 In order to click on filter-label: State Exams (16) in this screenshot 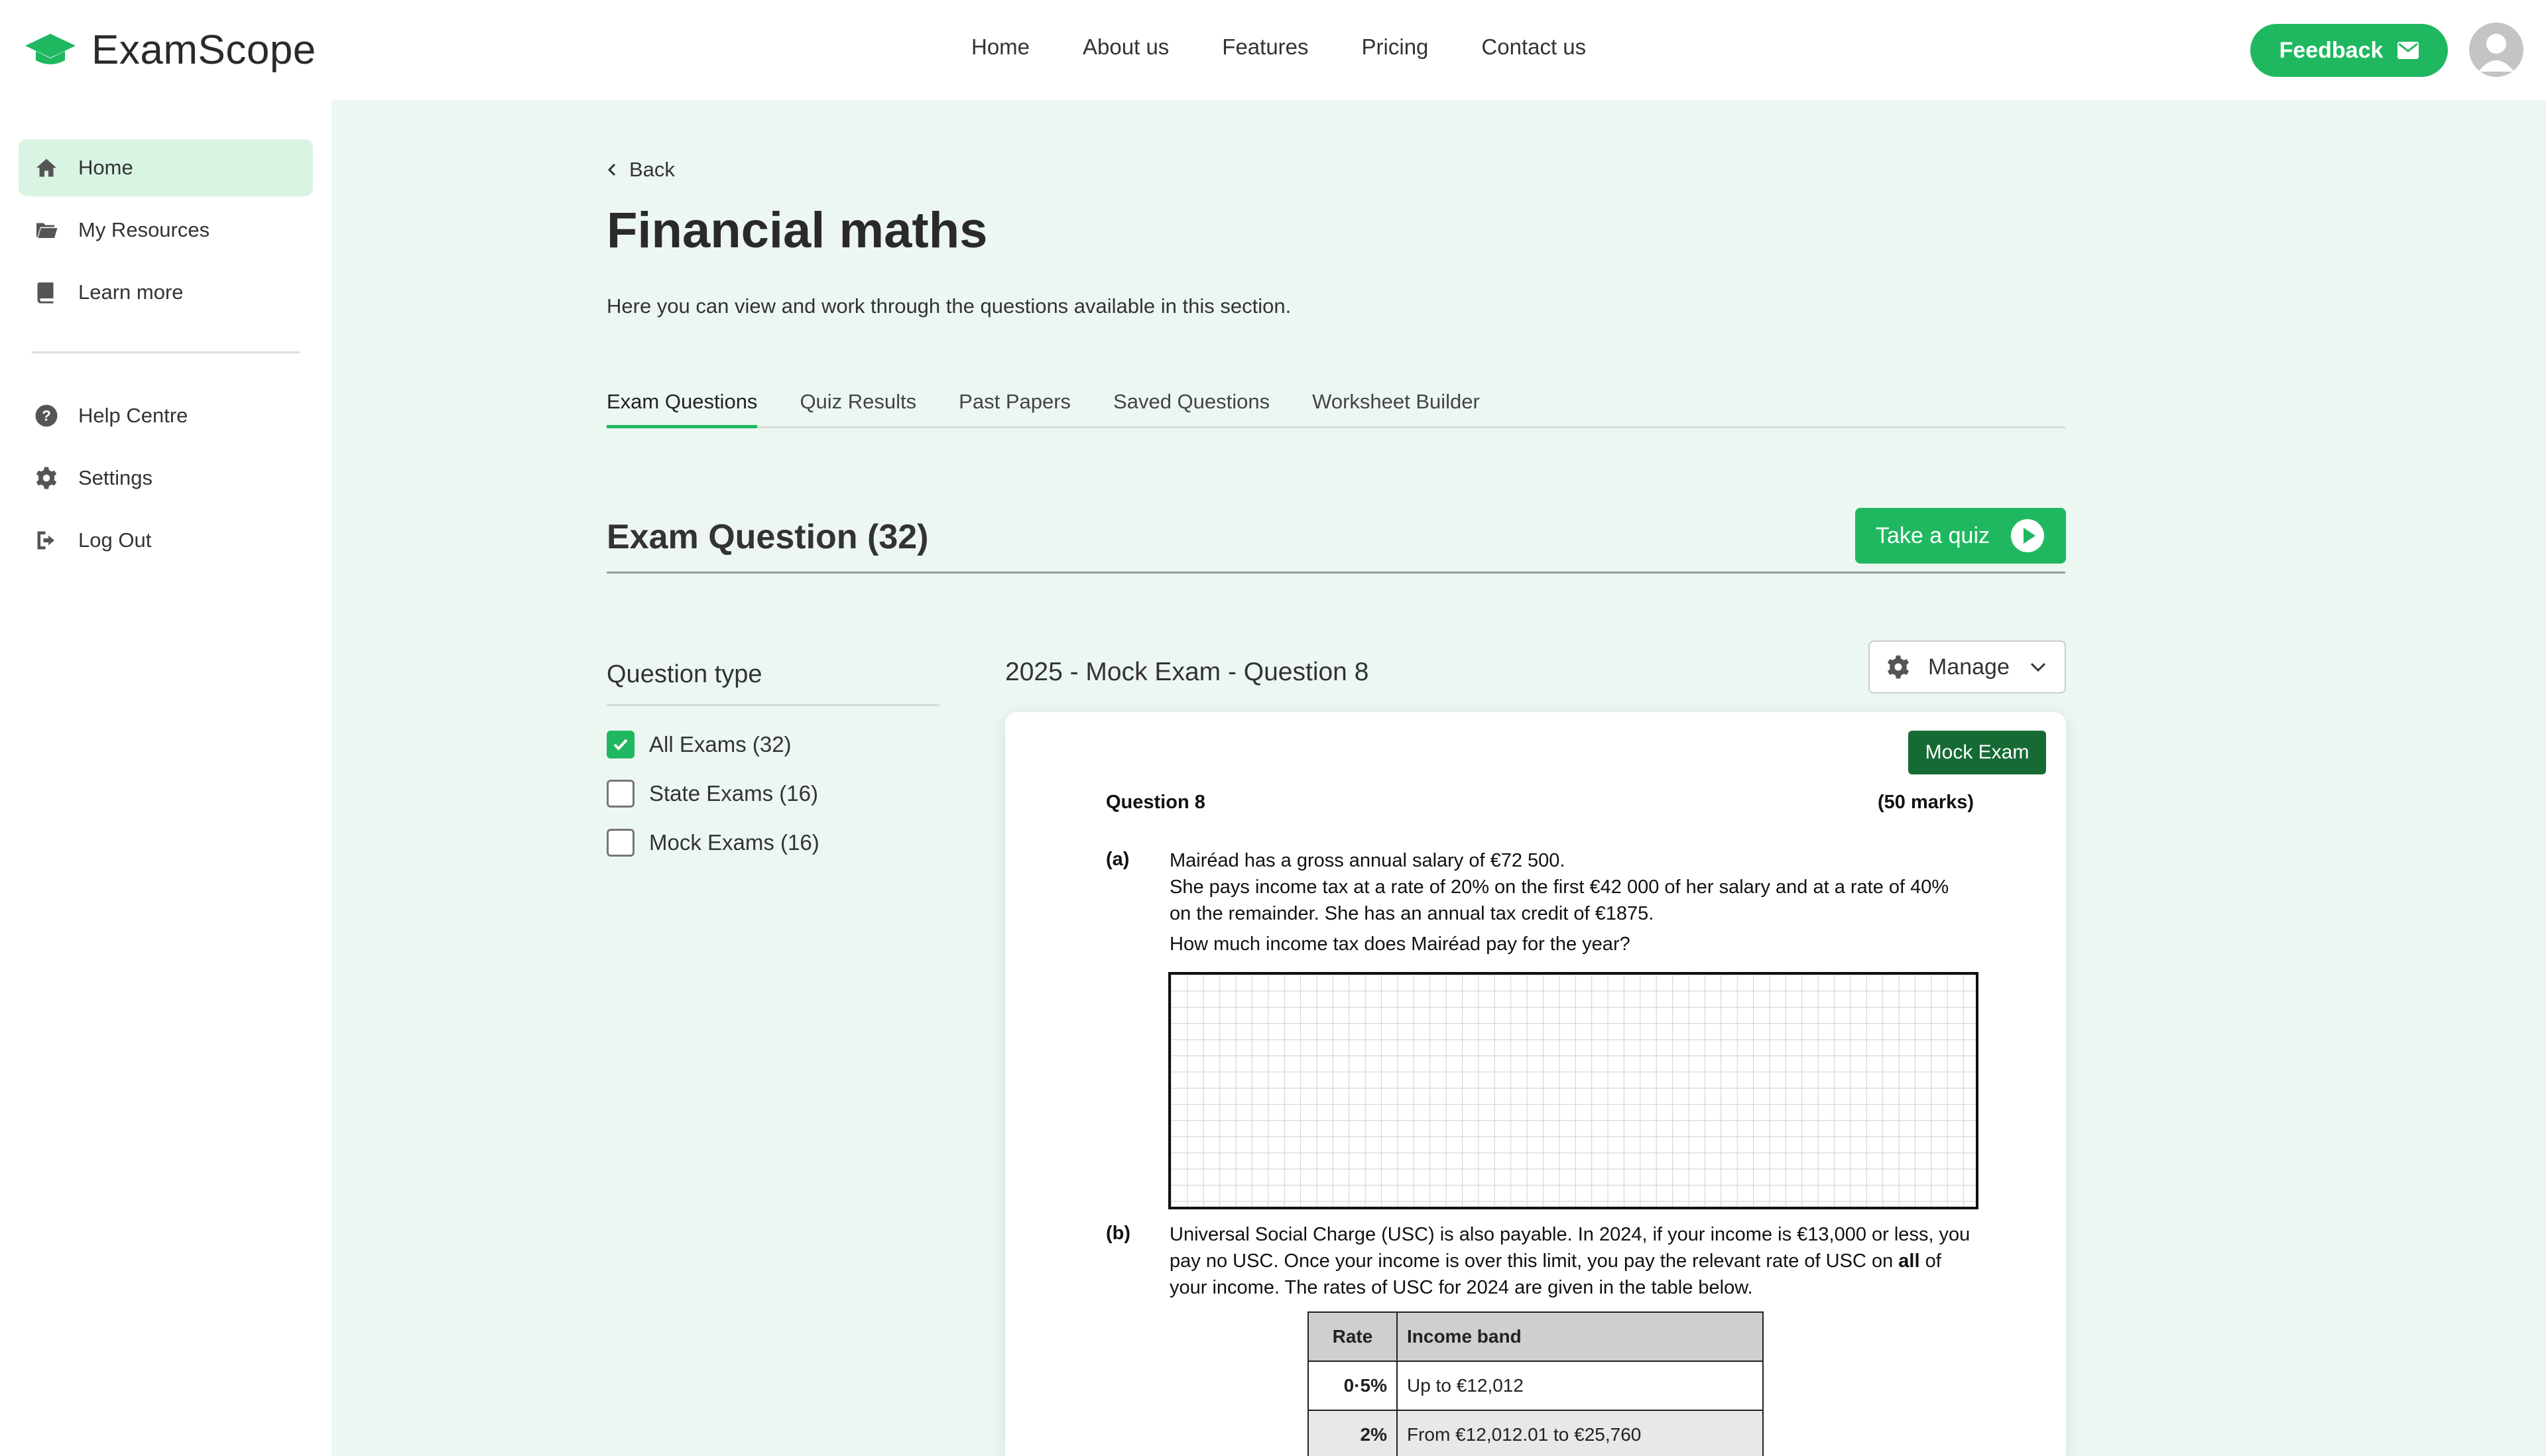, I will do `click(733, 793)`.